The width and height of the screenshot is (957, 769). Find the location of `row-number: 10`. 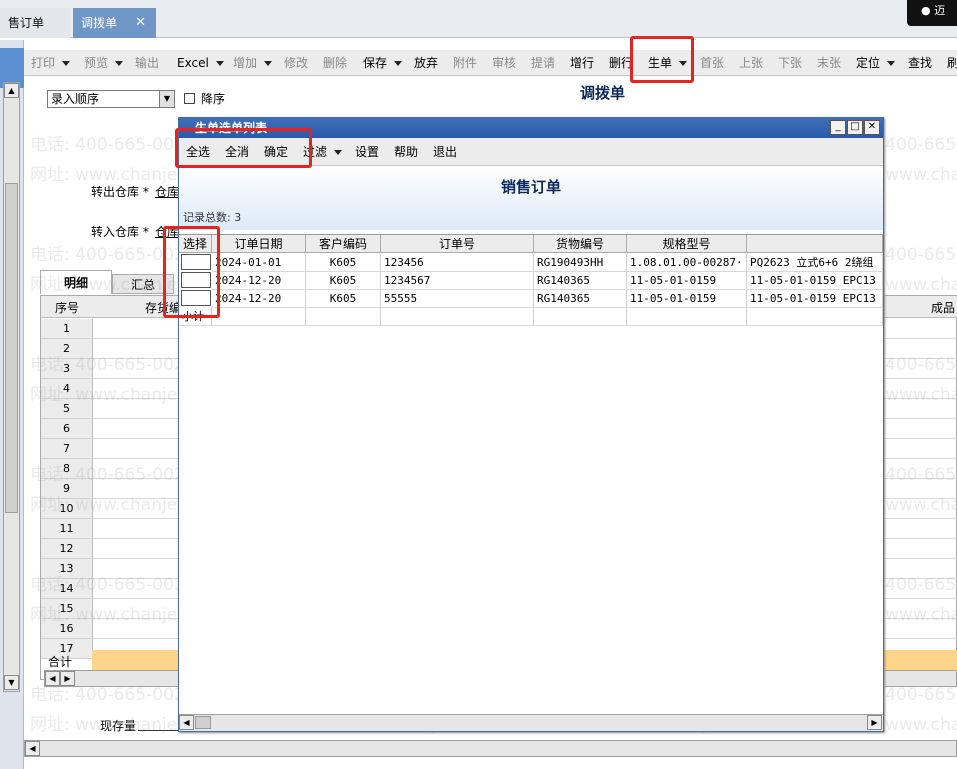

row-number: 10 is located at coordinates (67, 509).